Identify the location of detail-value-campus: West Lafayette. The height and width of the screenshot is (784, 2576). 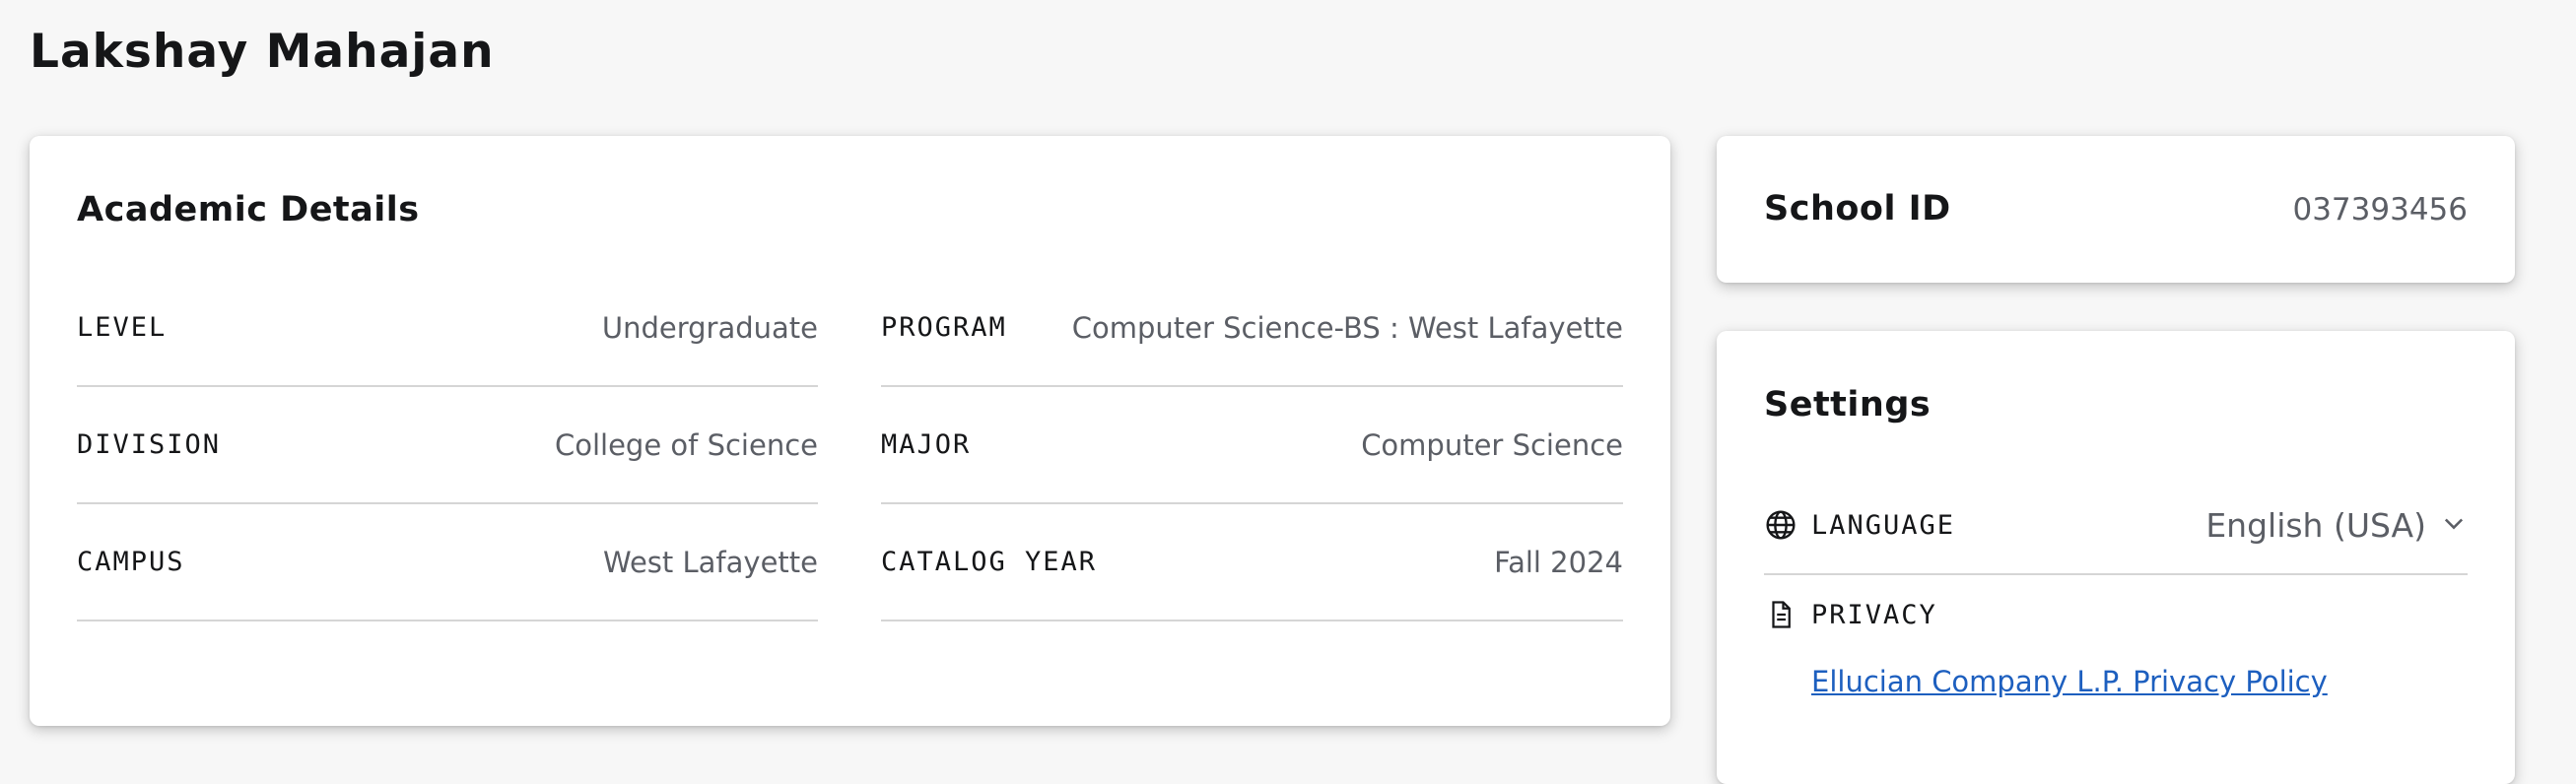
(710, 562).